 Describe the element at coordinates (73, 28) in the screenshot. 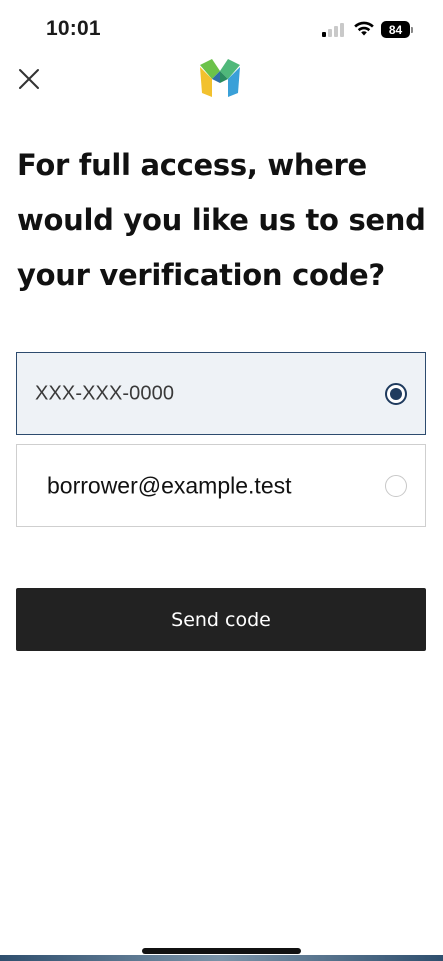

I see `status-time: 10:01` at that location.